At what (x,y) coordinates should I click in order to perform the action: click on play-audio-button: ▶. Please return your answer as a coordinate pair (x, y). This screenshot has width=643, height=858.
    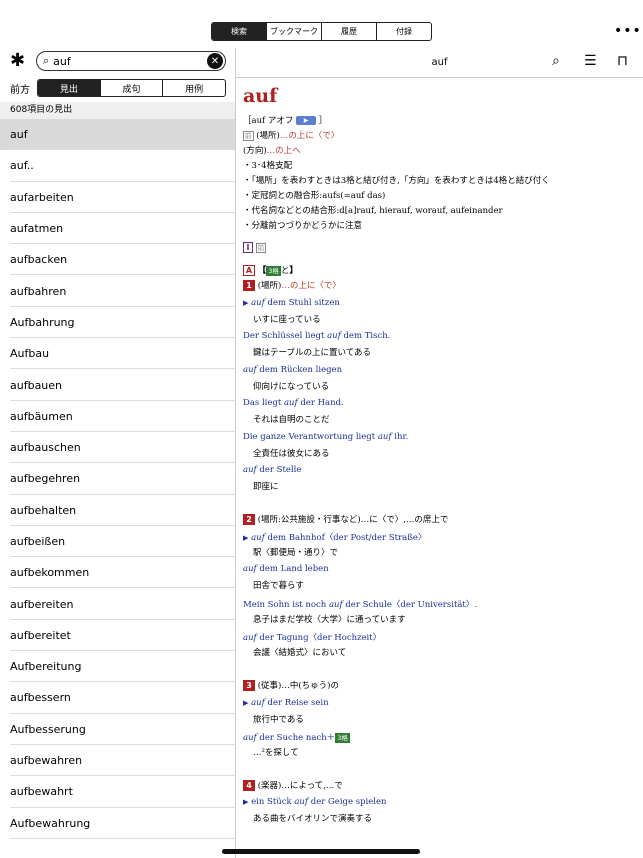
    Looking at the image, I should click on (306, 120).